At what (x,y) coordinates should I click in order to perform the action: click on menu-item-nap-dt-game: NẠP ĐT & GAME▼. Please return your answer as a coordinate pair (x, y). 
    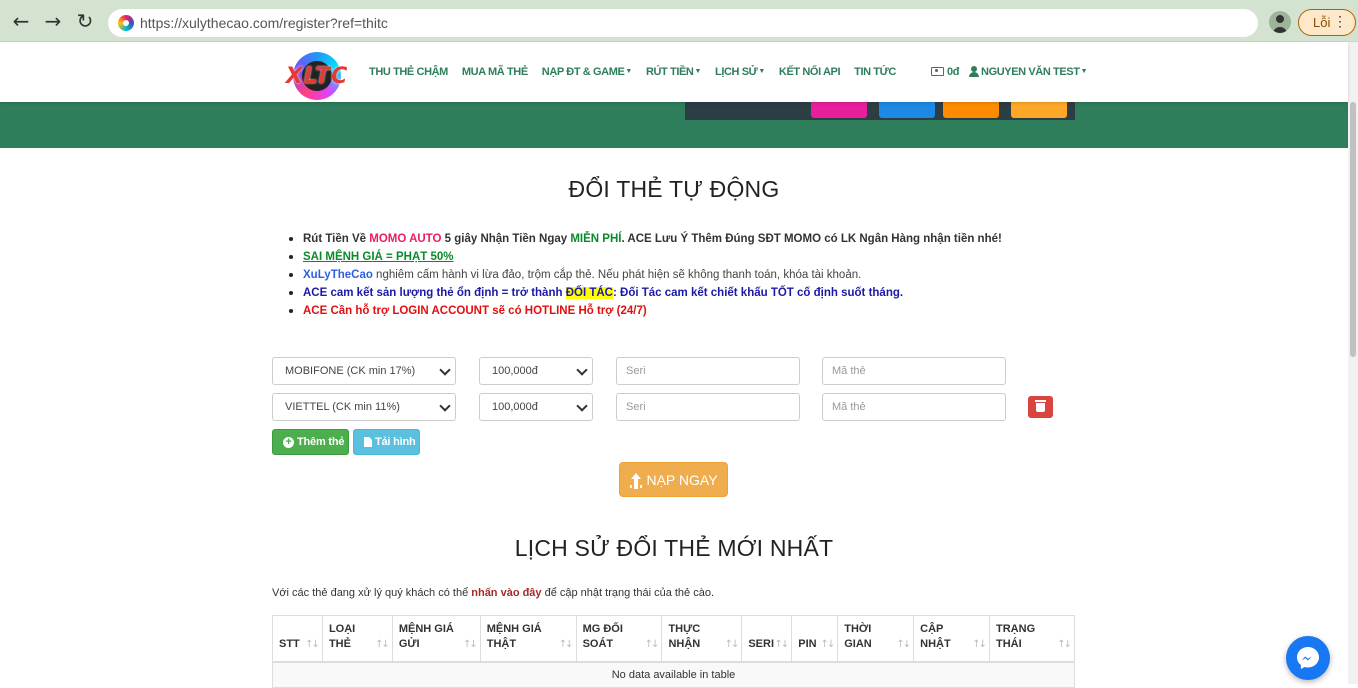
    Looking at the image, I should click on (587, 72).